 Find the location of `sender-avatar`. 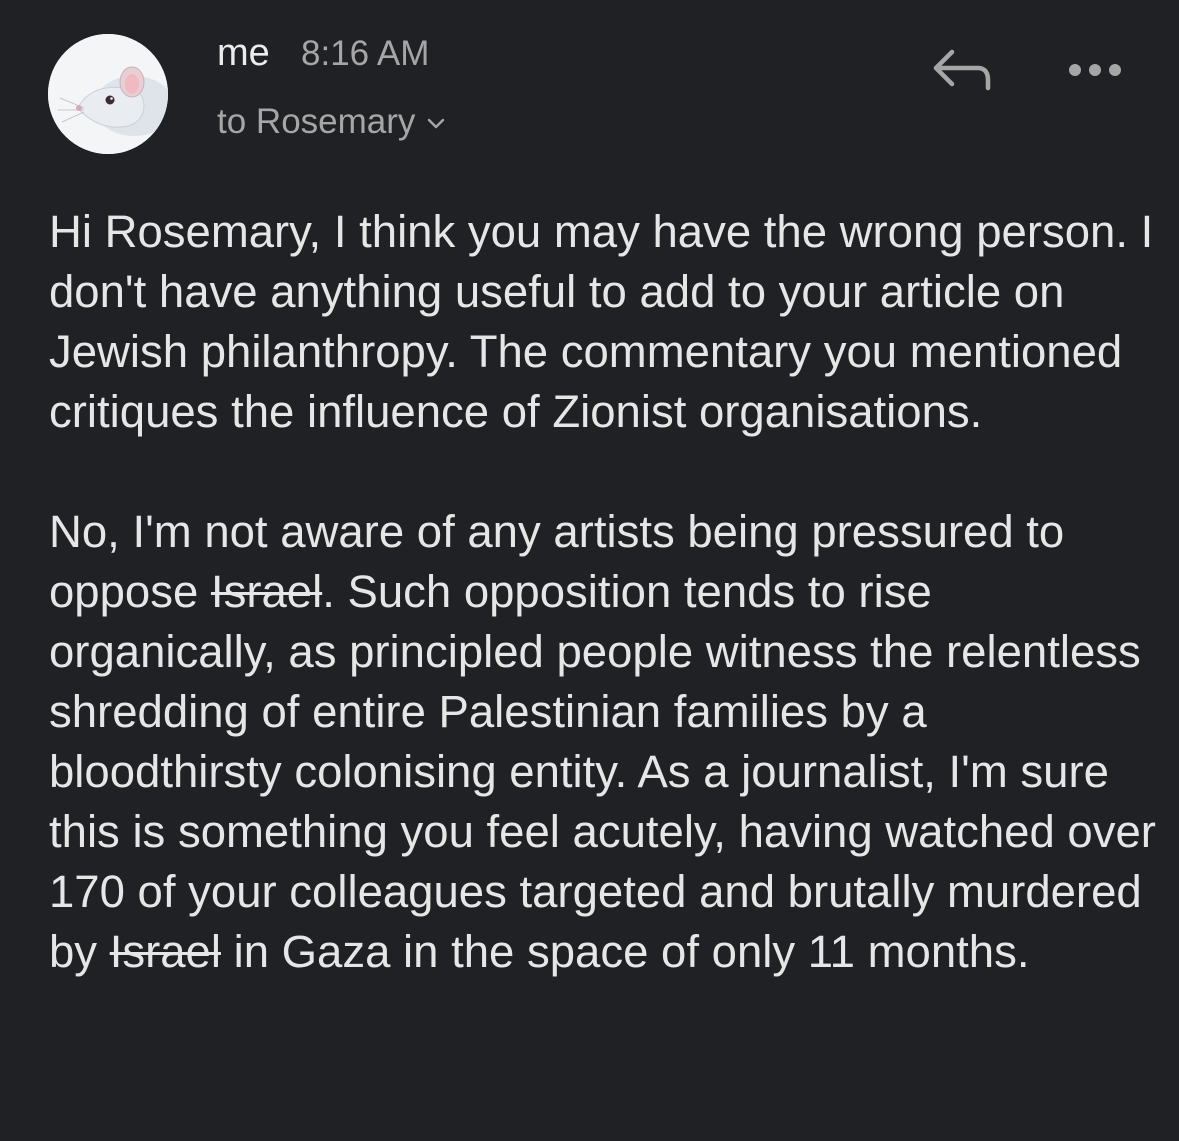

sender-avatar is located at coordinates (108, 94).